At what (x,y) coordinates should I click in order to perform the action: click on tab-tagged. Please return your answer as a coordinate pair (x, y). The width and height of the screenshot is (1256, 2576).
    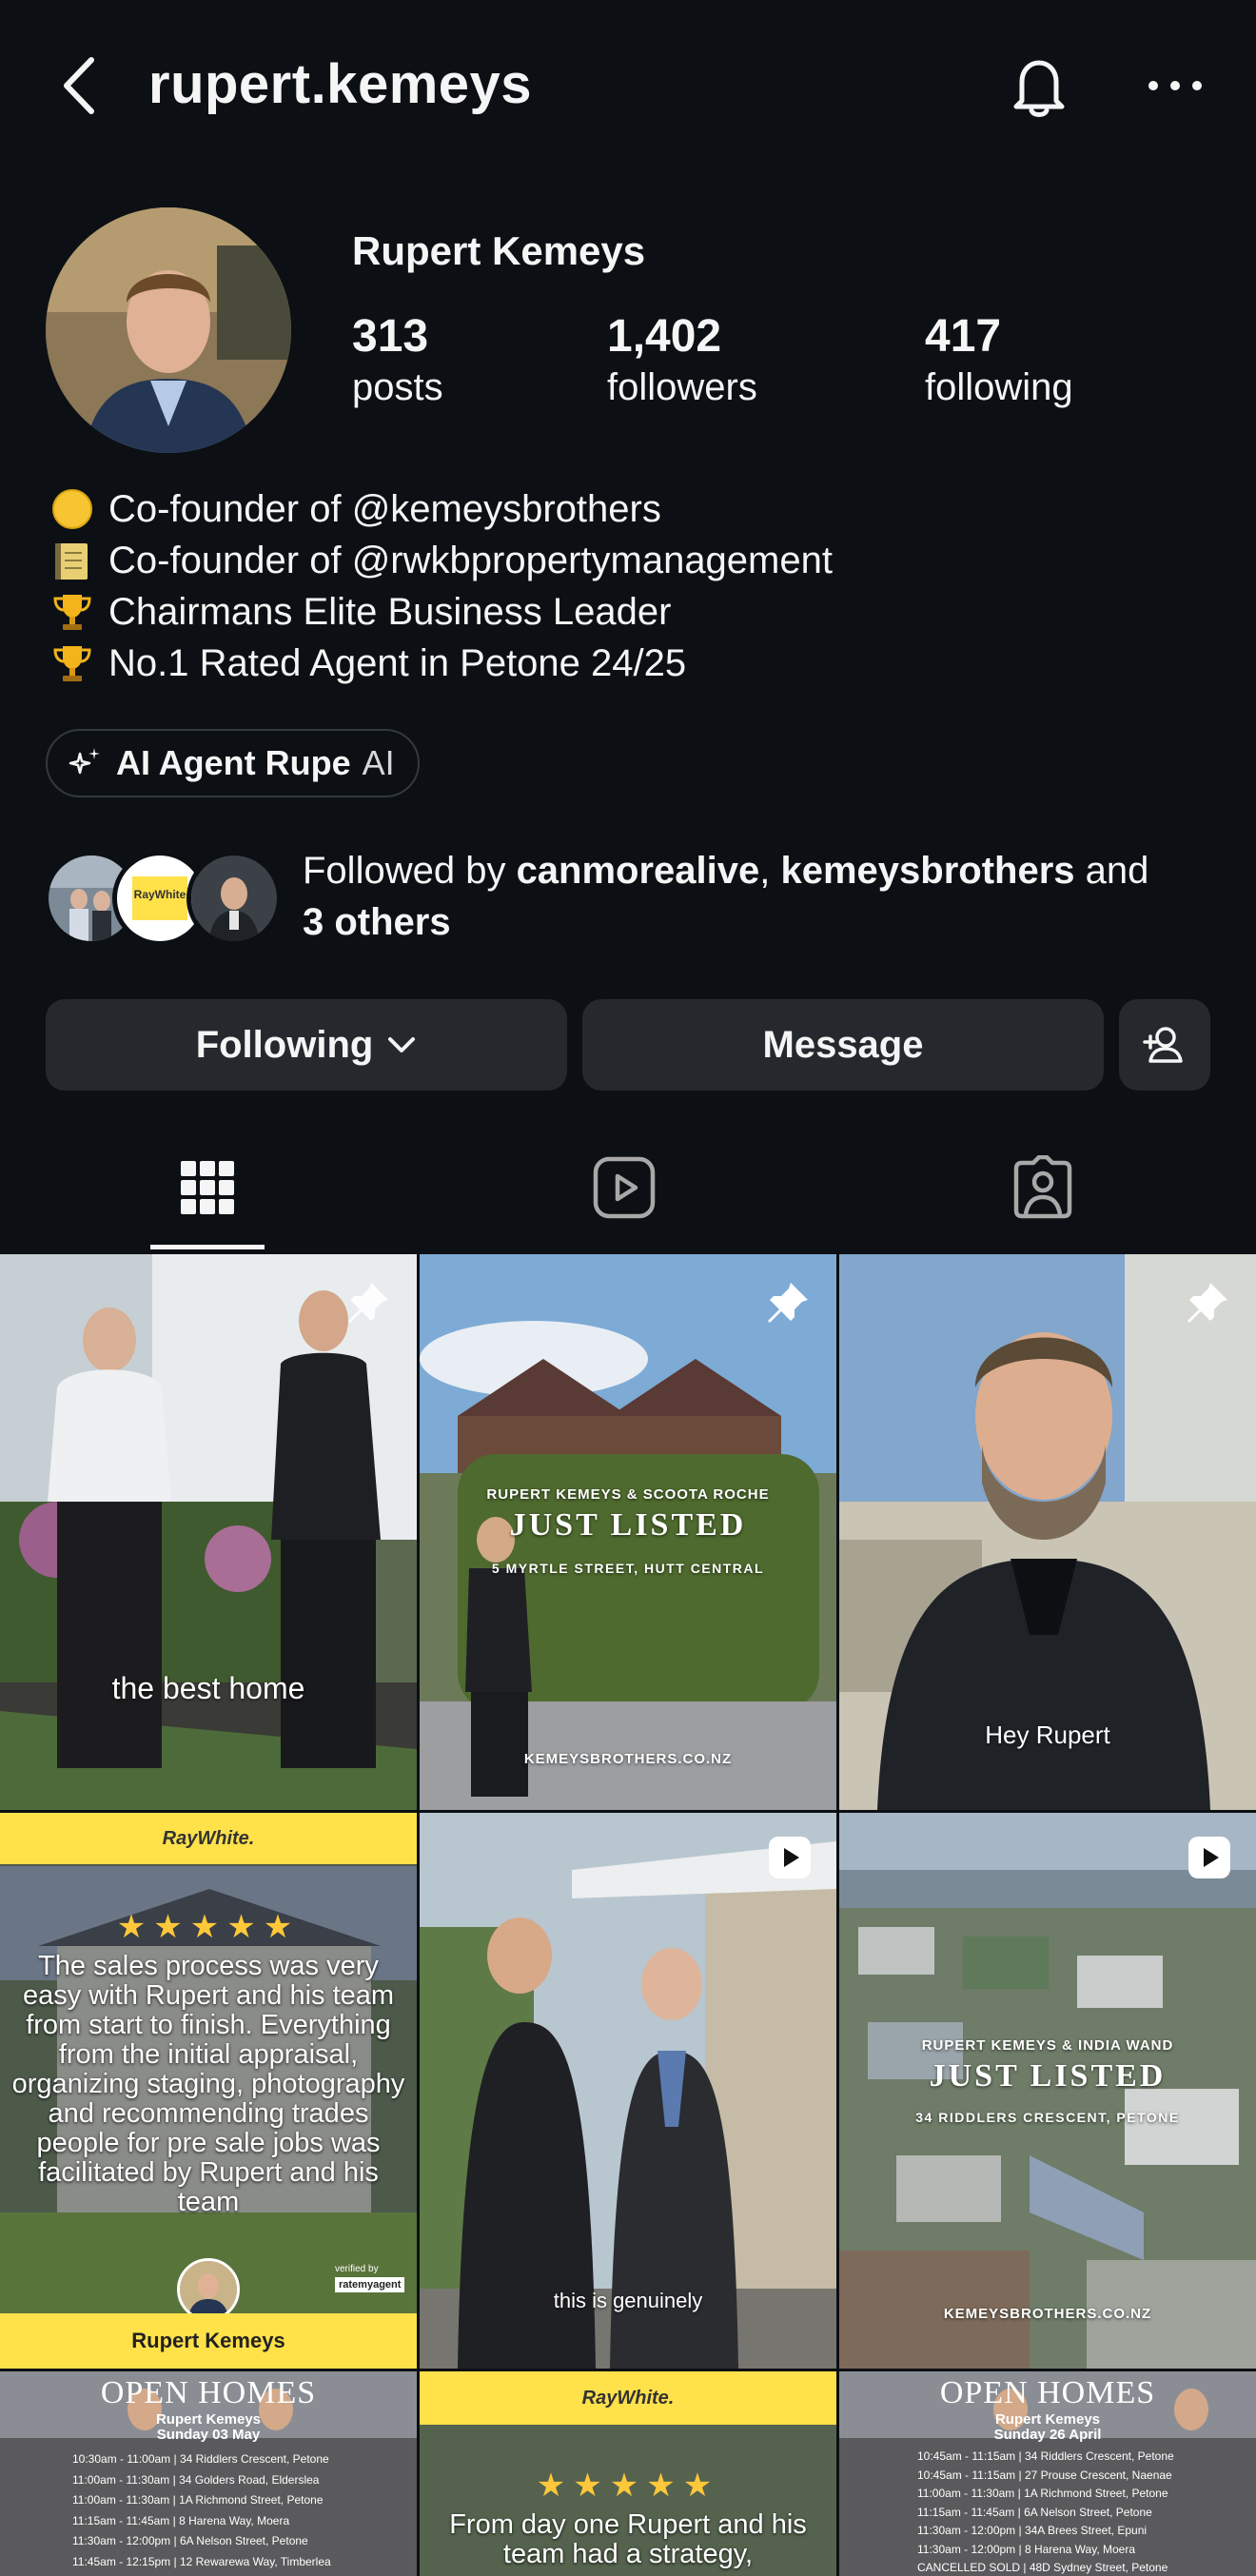
    Looking at the image, I should click on (1042, 1188).